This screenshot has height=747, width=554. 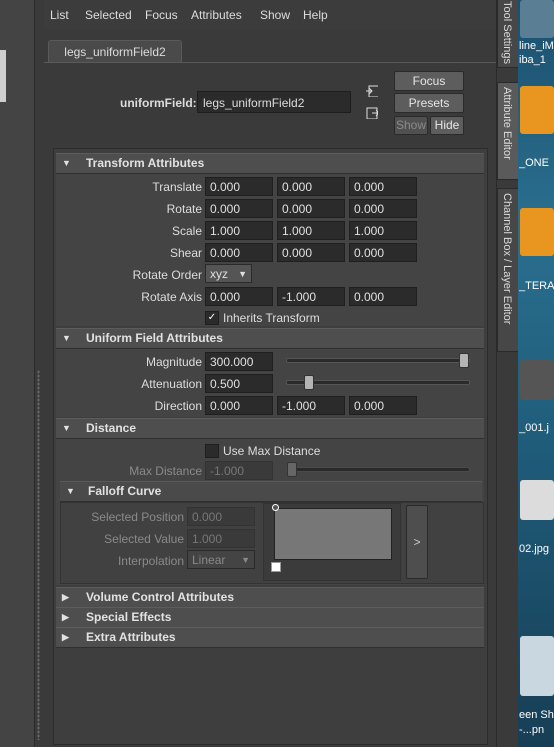 What do you see at coordinates (161, 15) in the screenshot?
I see `menu-focus: Focus` at bounding box center [161, 15].